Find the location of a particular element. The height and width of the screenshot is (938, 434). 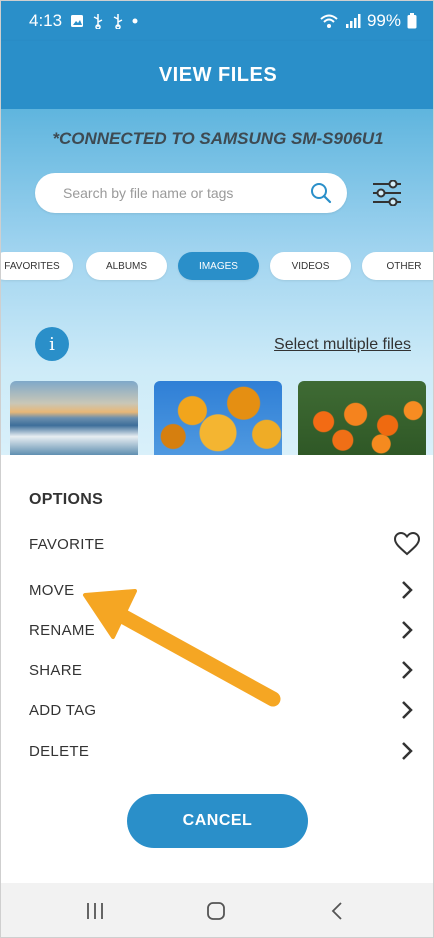

option-label: RENAME is located at coordinates (62, 630).